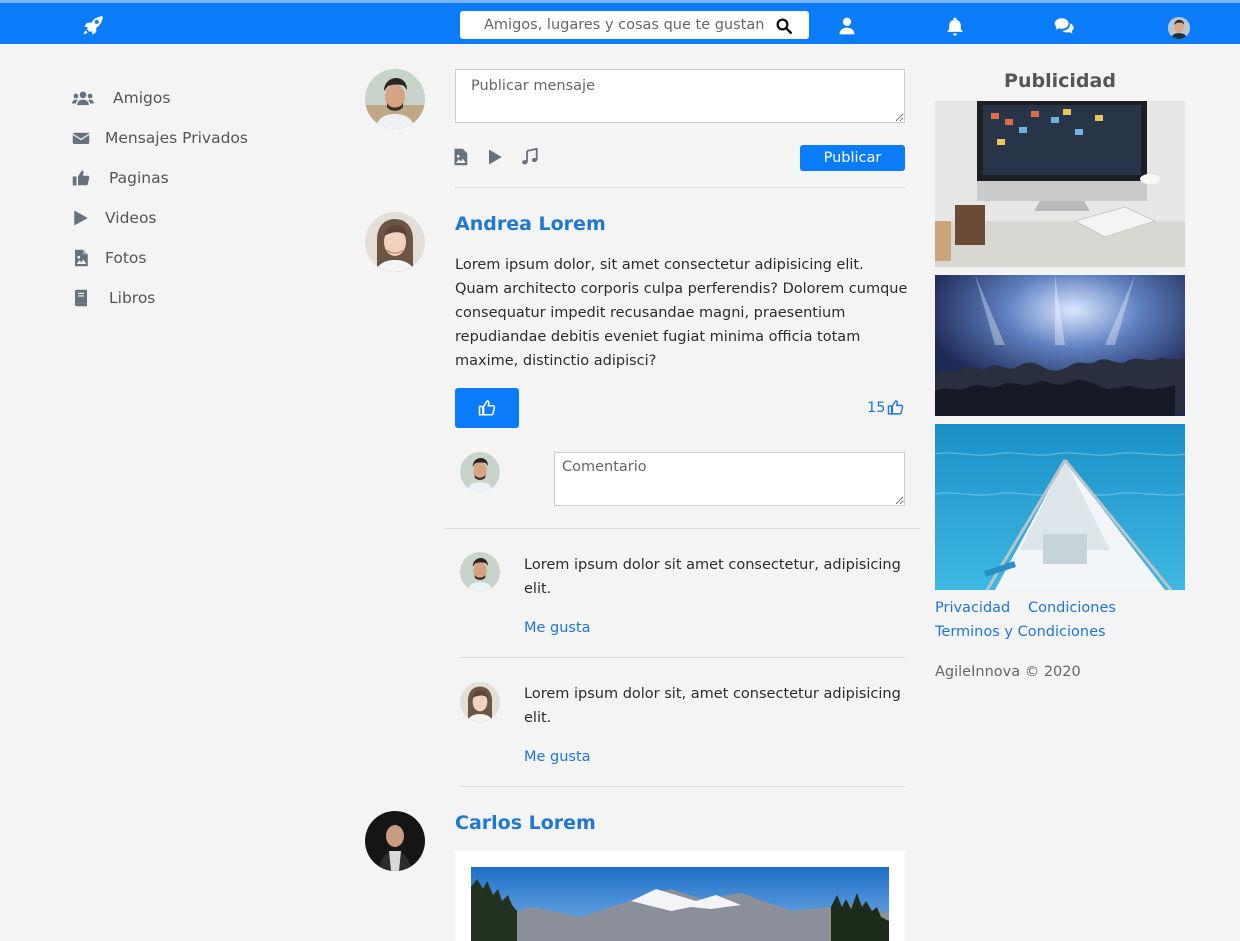  What do you see at coordinates (955, 26) in the screenshot?
I see `bell-icon` at bounding box center [955, 26].